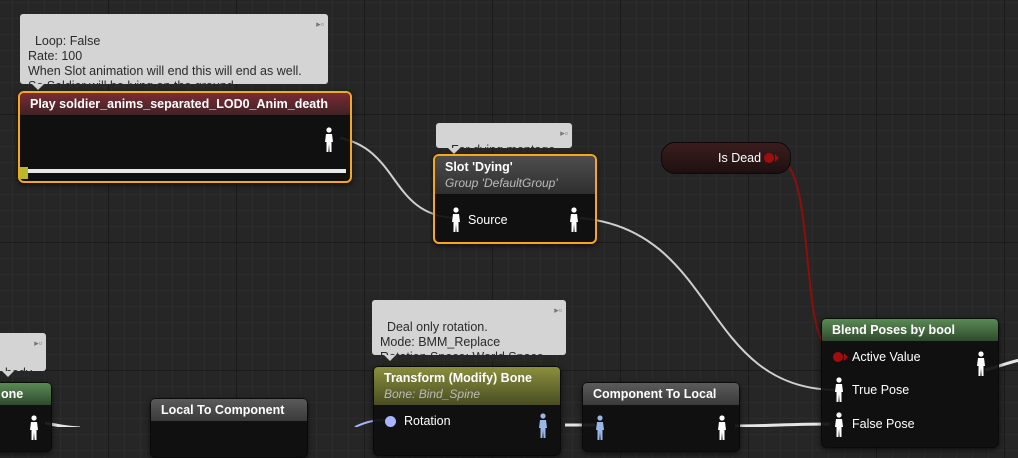  What do you see at coordinates (427, 421) in the screenshot?
I see `rotation-label: Rotation` at bounding box center [427, 421].